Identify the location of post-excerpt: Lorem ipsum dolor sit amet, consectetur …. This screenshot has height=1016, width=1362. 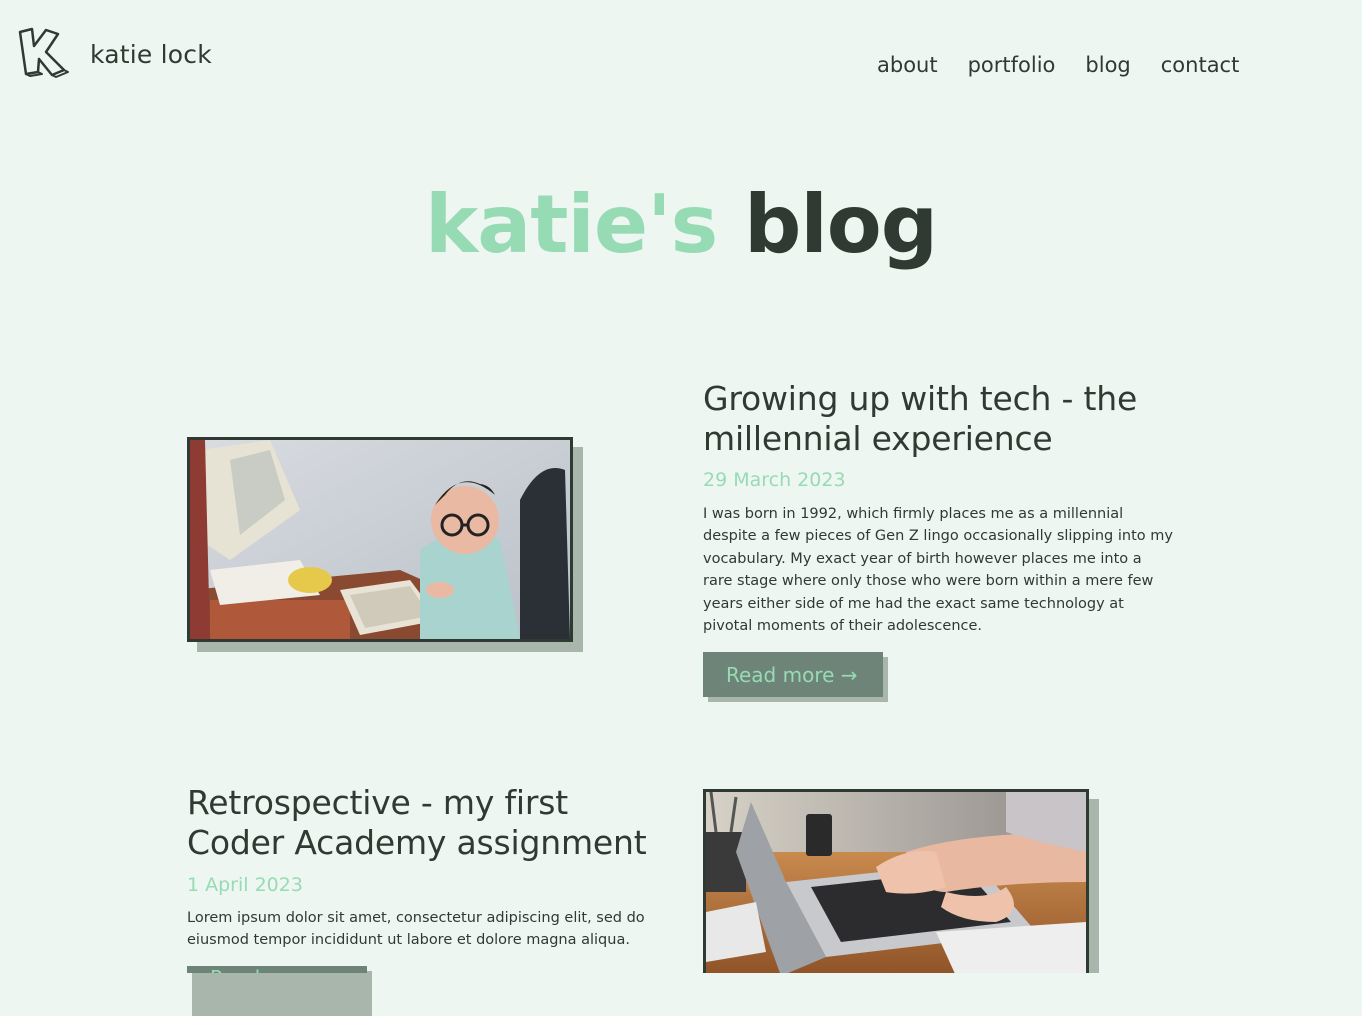
(416, 929).